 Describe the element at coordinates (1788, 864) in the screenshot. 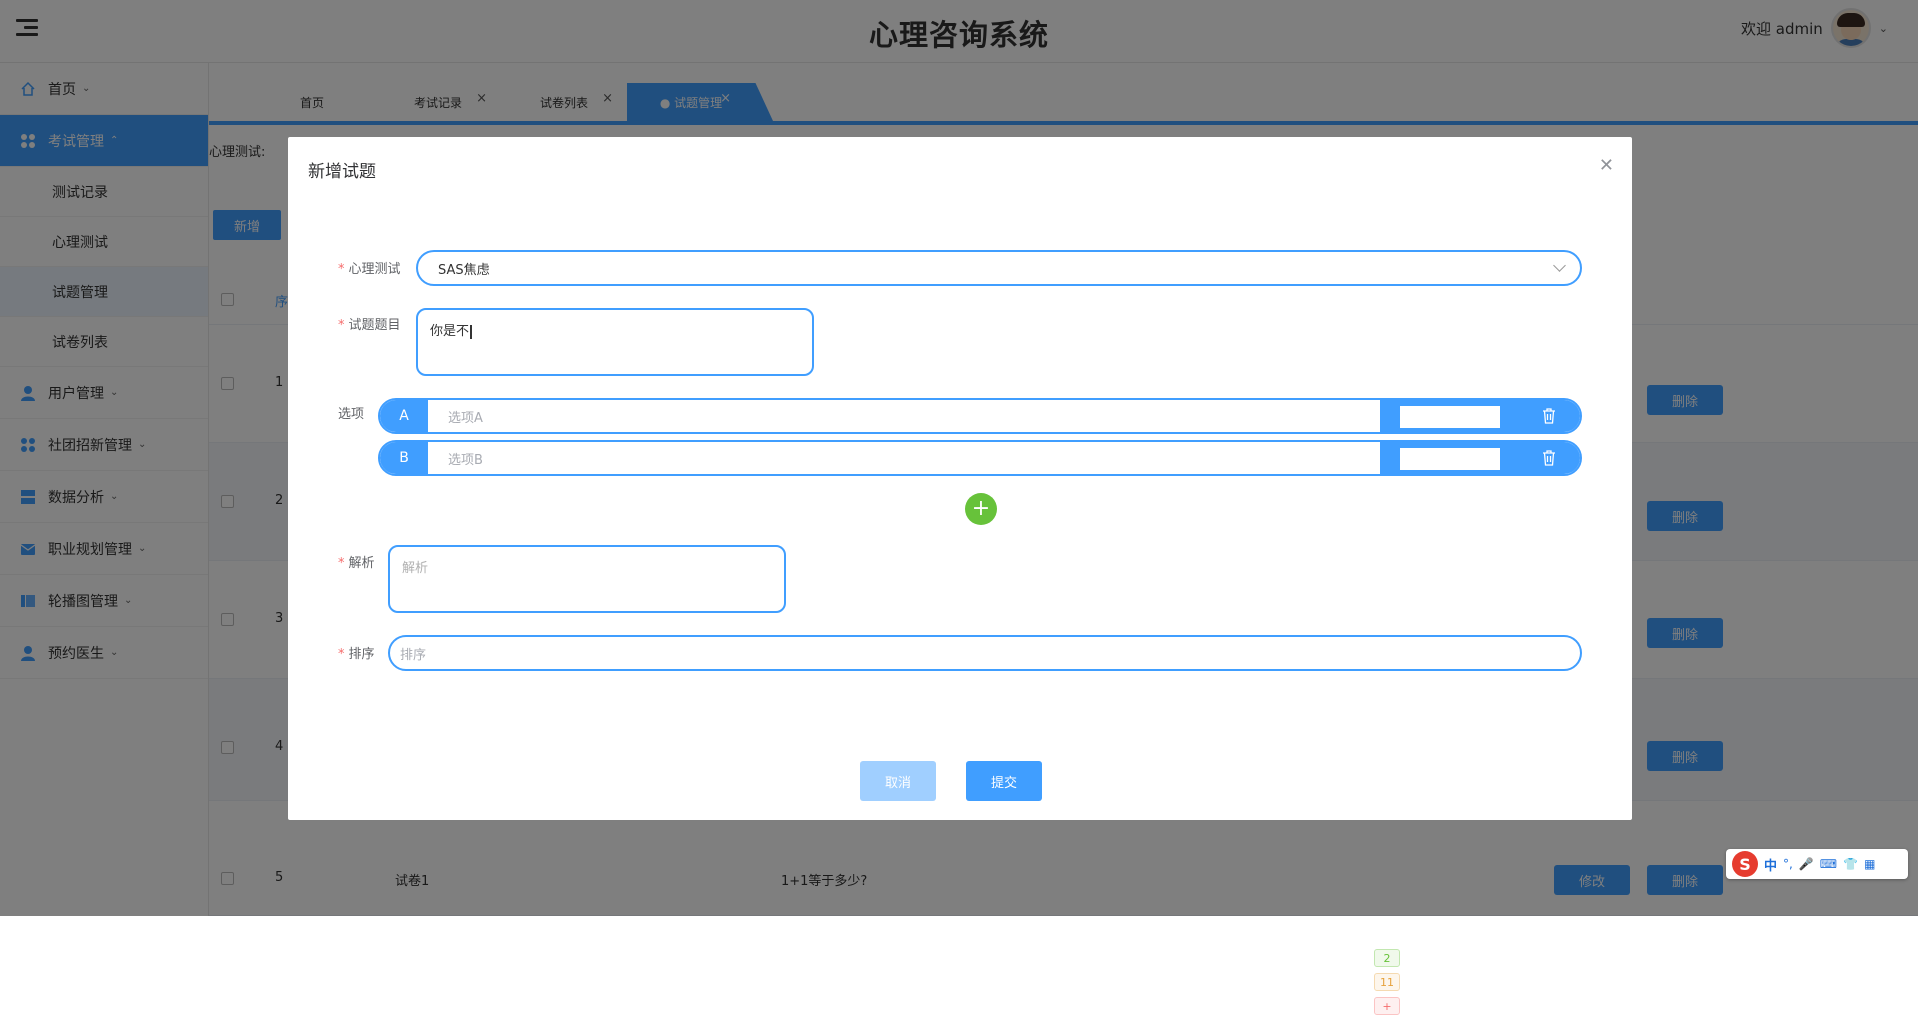

I see `ime-punct-toggle: °,` at that location.